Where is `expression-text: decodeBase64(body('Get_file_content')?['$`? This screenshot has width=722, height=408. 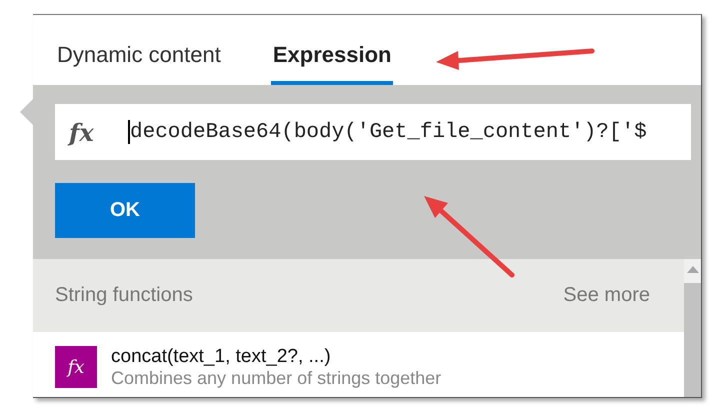
expression-text: decodeBase64(body('Get_file_content')?['$ is located at coordinates (388, 132).